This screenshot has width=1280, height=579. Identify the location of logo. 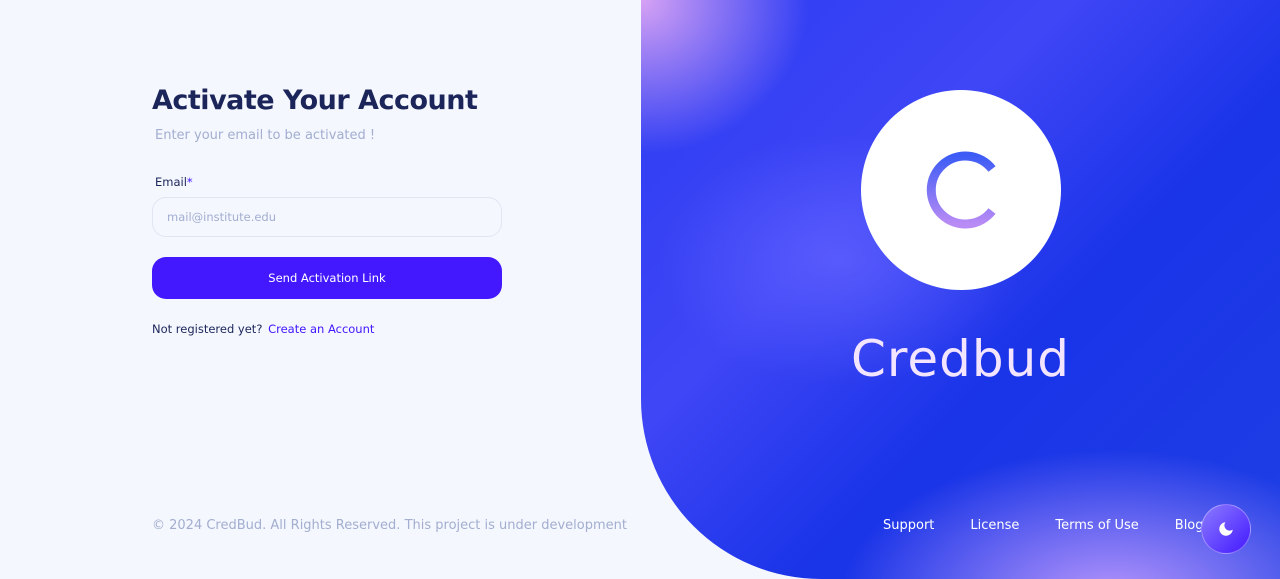
(961, 190).